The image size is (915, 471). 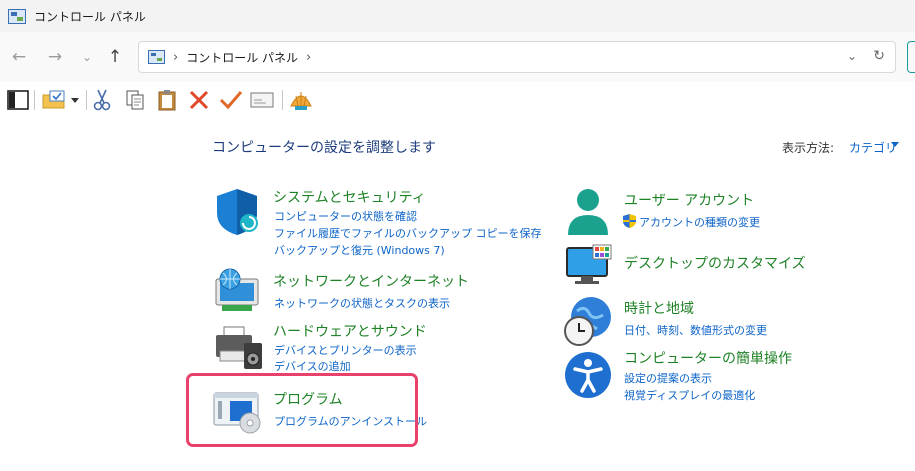 I want to click on refresh-icon: ↻, so click(x=879, y=56).